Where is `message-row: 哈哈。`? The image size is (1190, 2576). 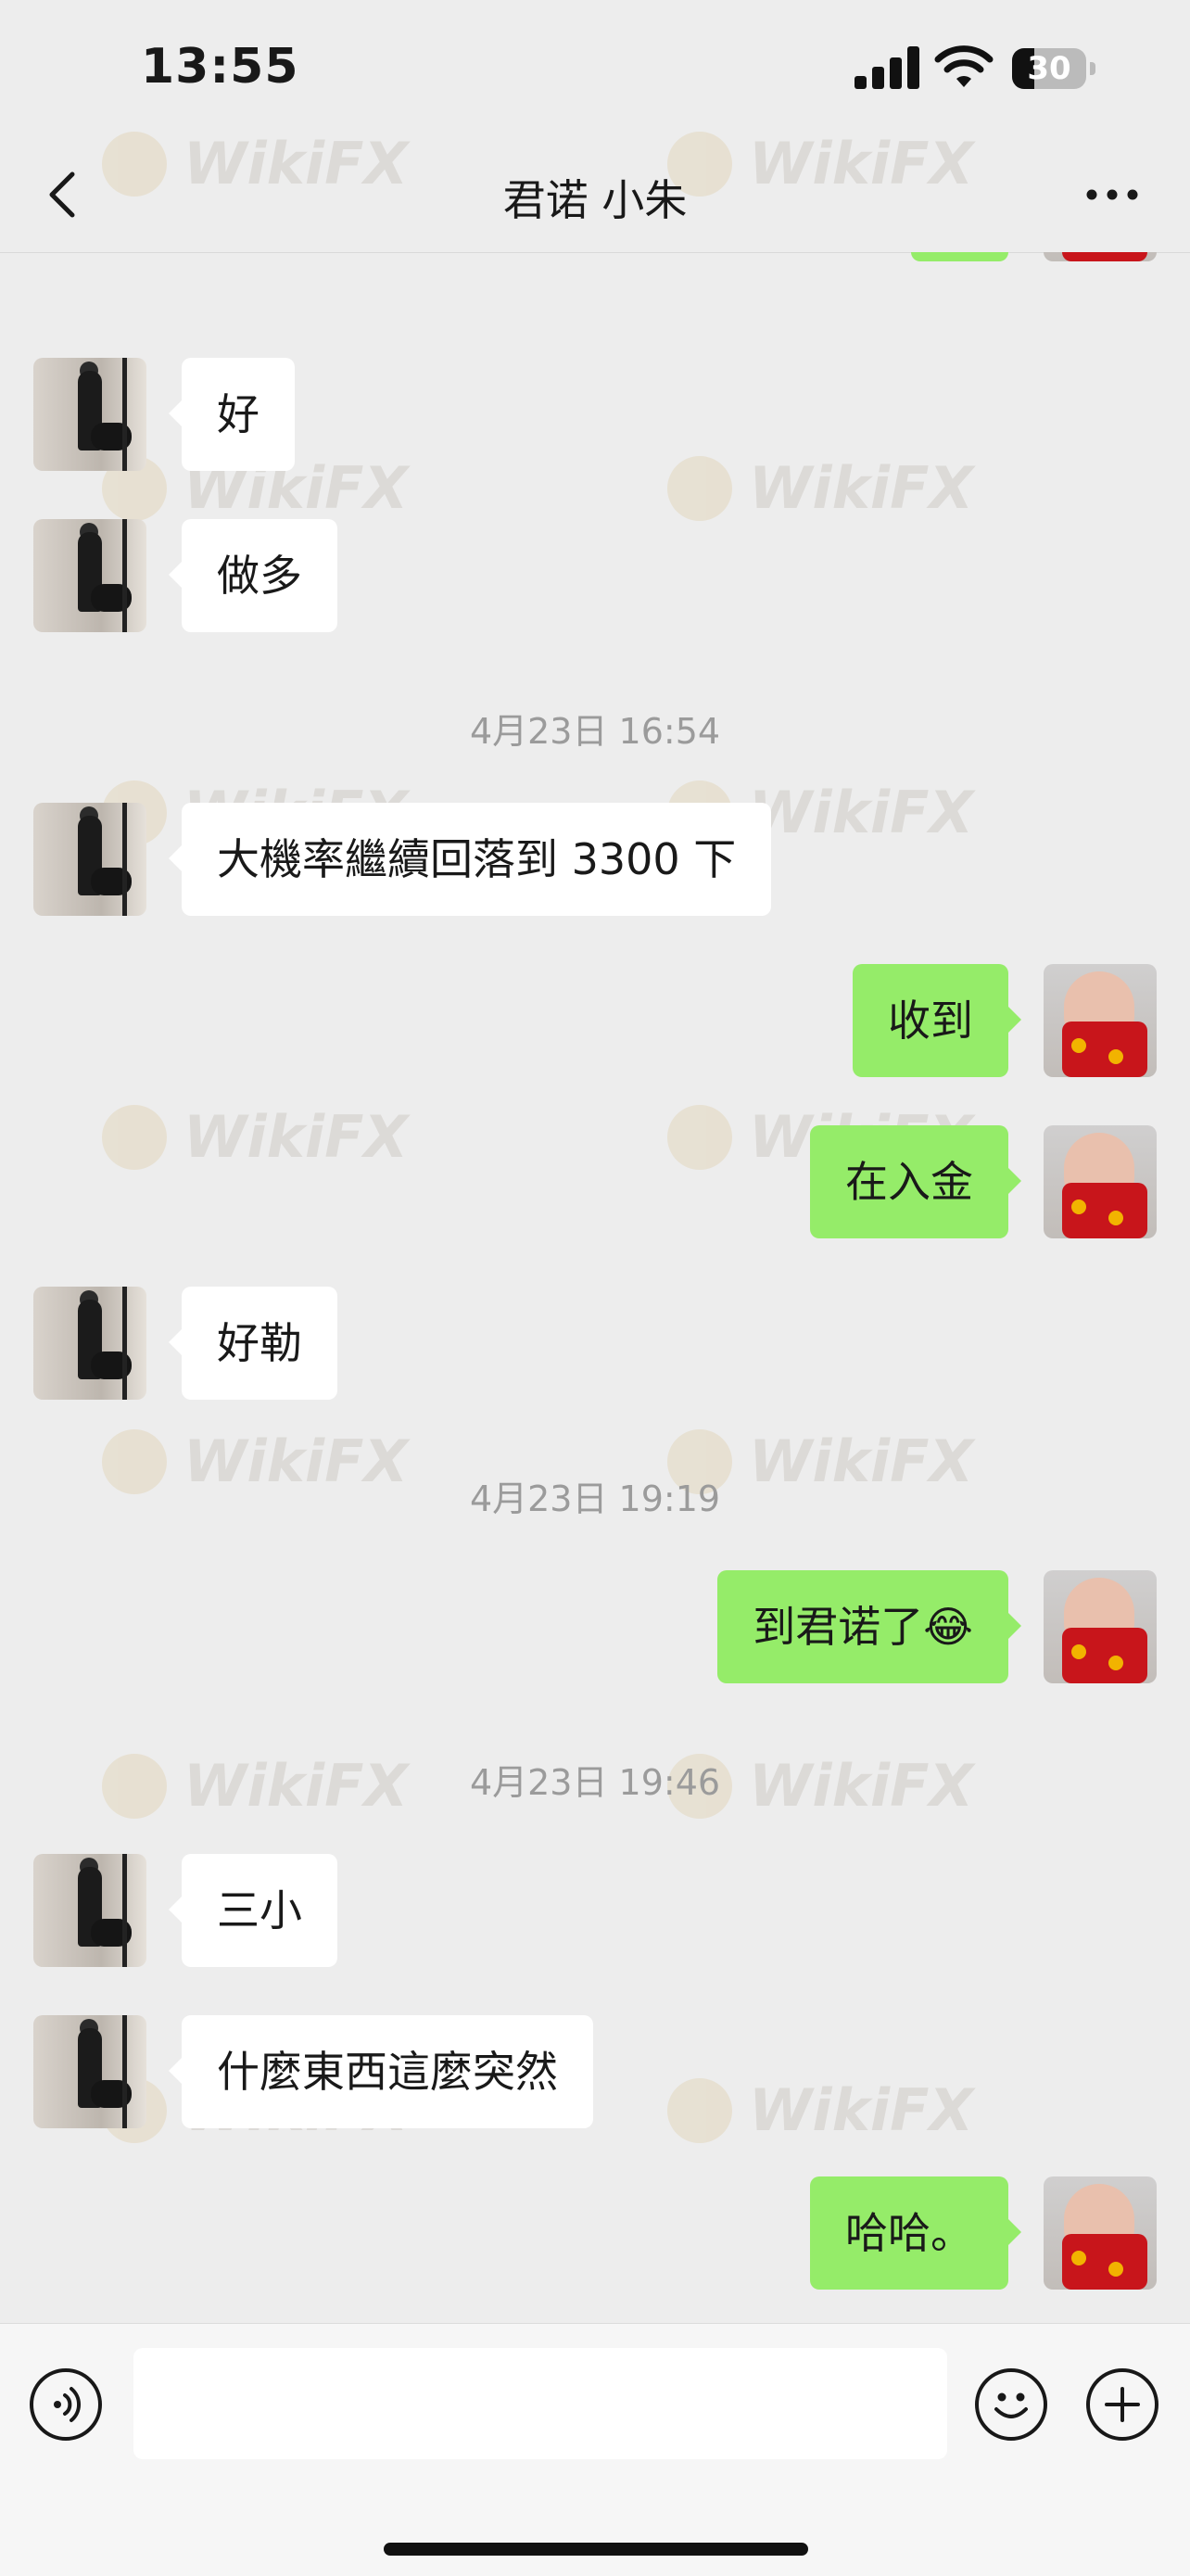 message-row: 哈哈。 is located at coordinates (595, 2233).